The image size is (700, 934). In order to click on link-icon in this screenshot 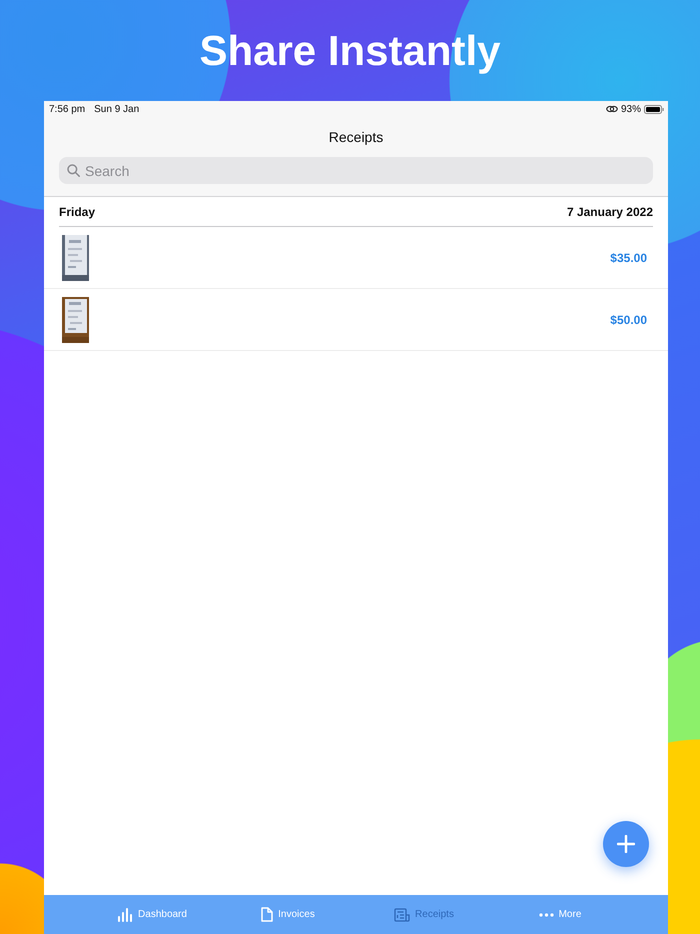, I will do `click(612, 109)`.